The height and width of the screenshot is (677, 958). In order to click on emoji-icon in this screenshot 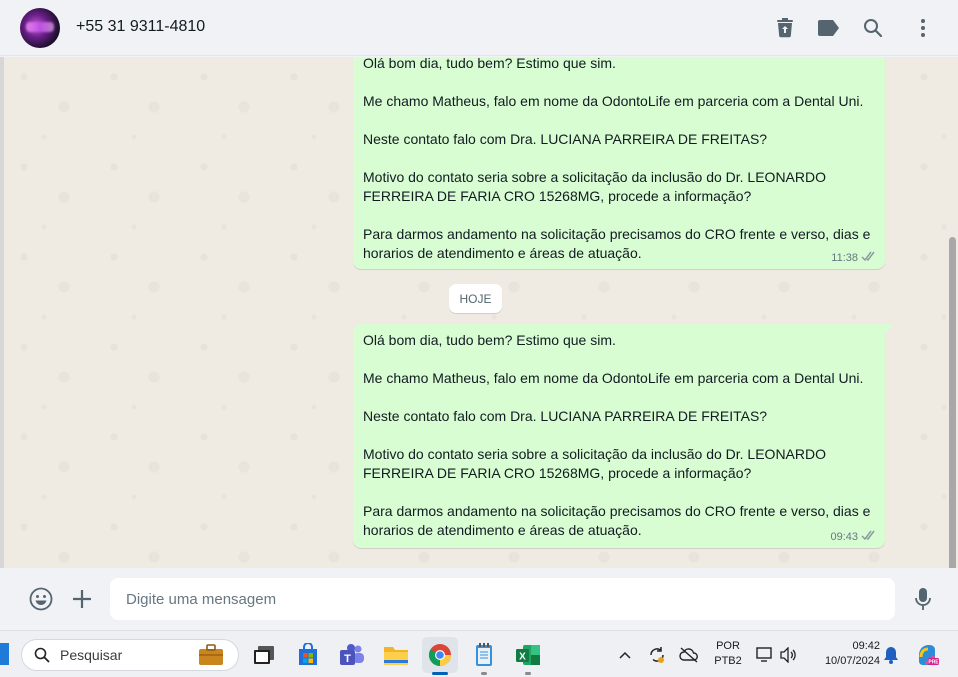, I will do `click(41, 599)`.